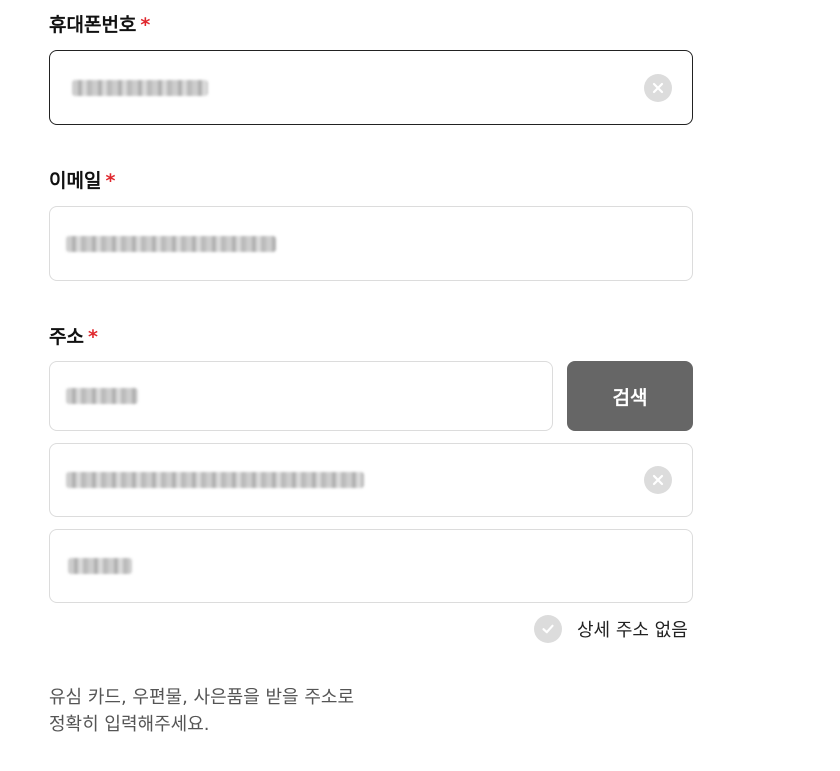  Describe the element at coordinates (371, 480) in the screenshot. I see `road-address-input` at that location.